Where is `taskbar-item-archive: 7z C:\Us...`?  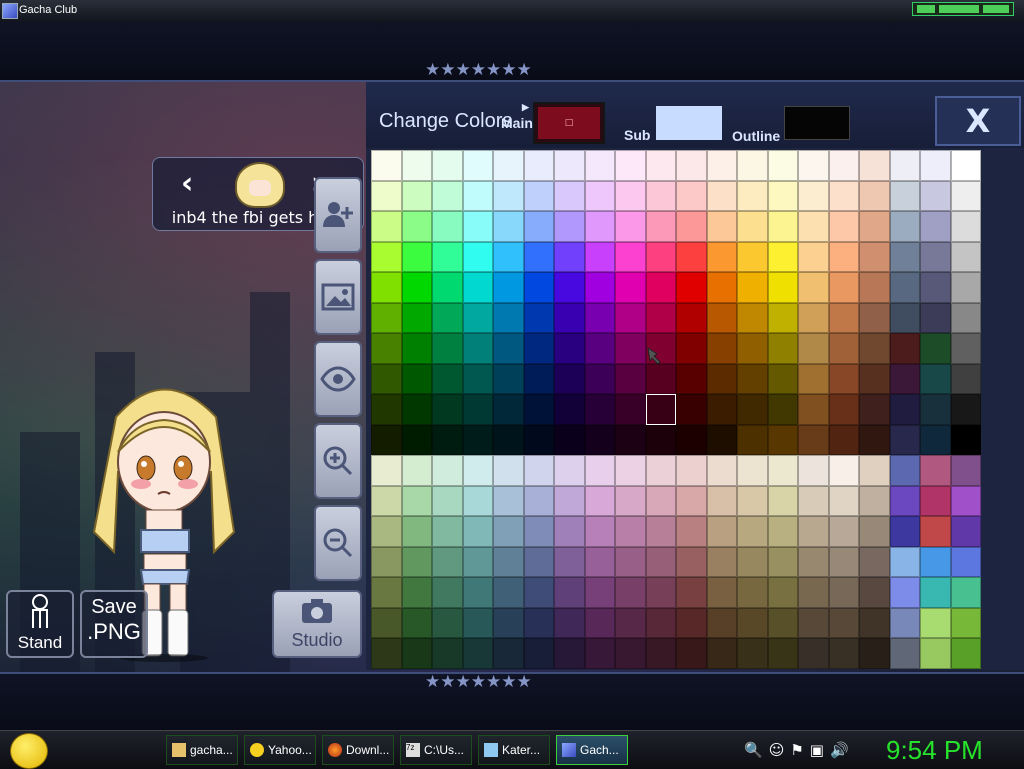 taskbar-item-archive: 7z C:\Us... is located at coordinates (436, 750).